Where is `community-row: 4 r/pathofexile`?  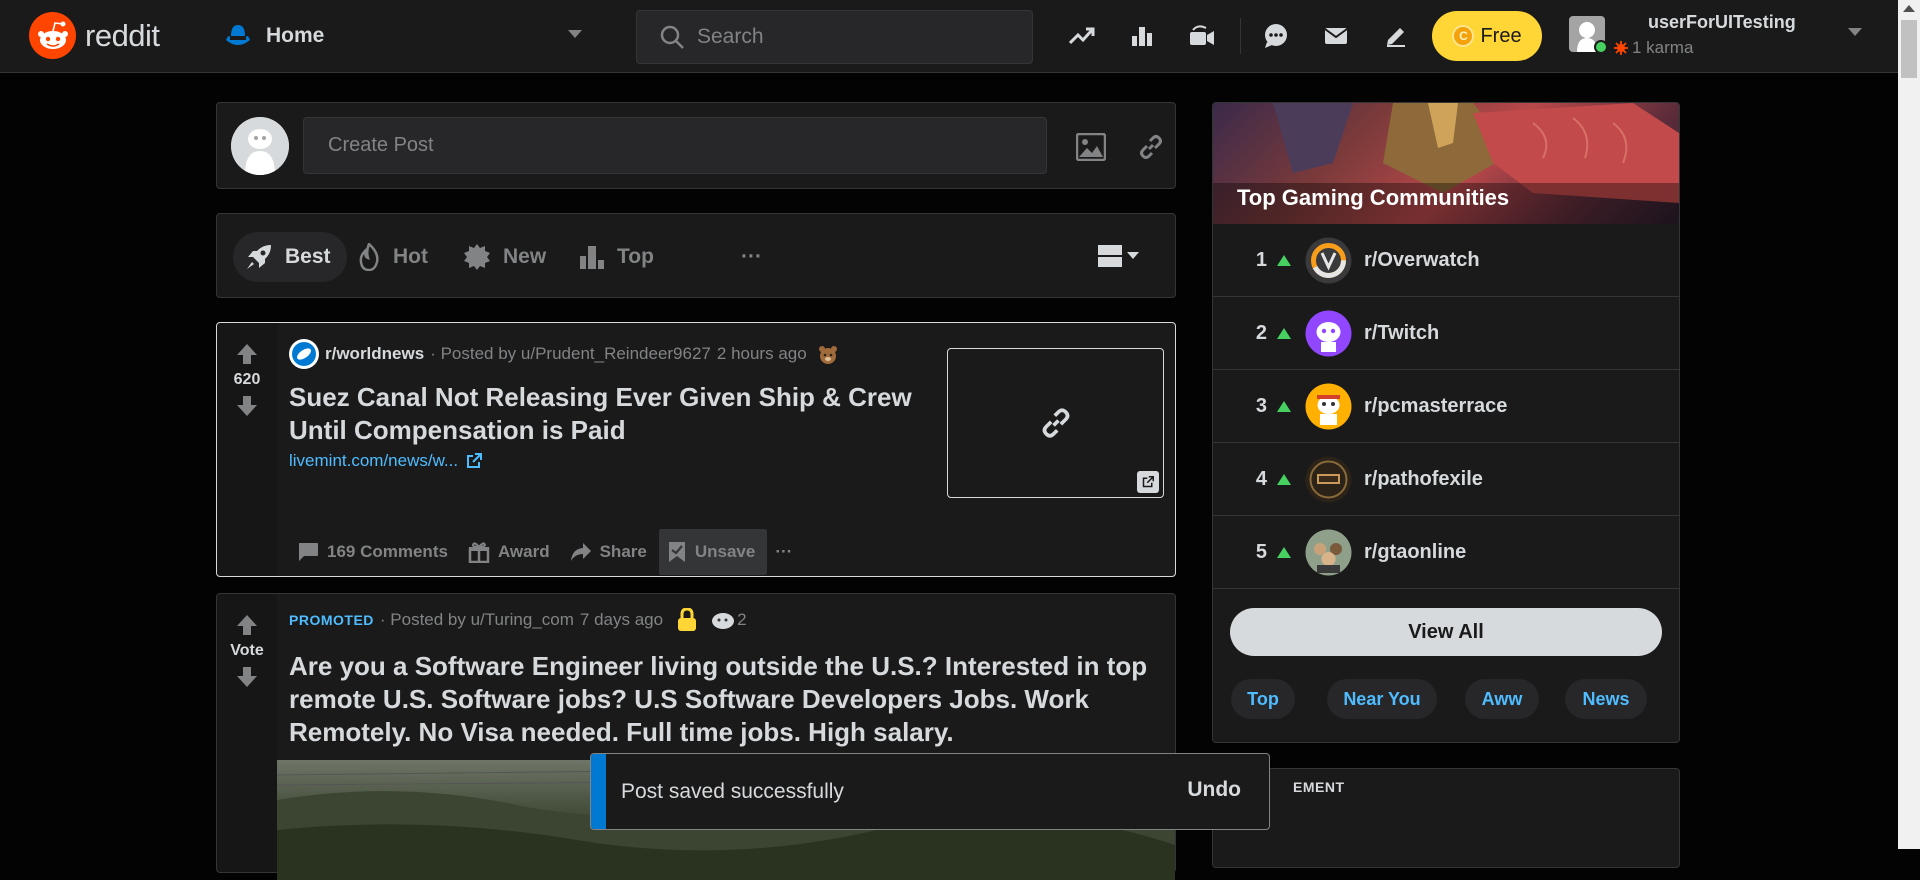 community-row: 4 r/pathofexile is located at coordinates (1446, 479).